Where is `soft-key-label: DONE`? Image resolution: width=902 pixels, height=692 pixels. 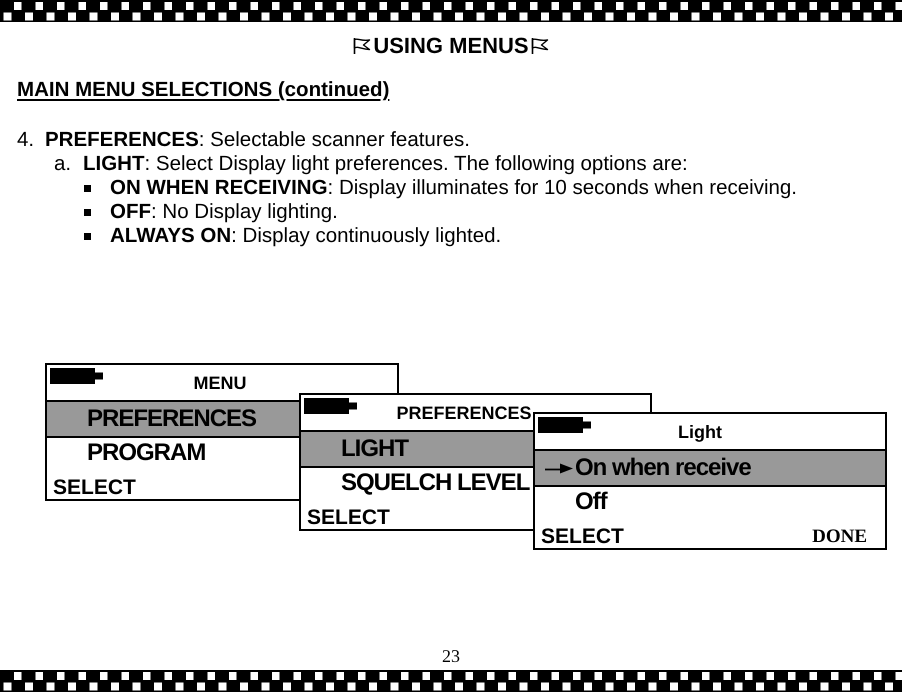
soft-key-label: DONE is located at coordinates (839, 536).